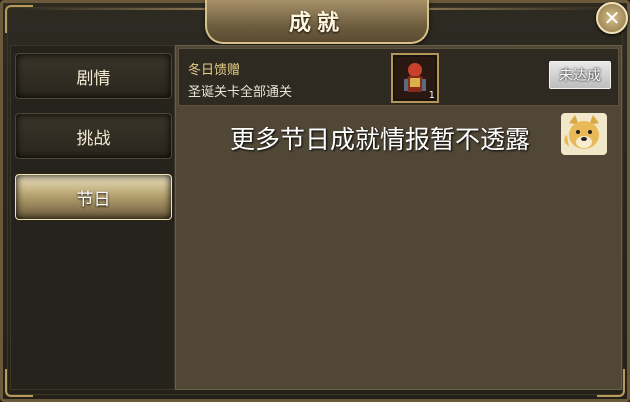  Describe the element at coordinates (380, 139) in the screenshot. I see `festival-notice: 更多节日成就情报暂不透露` at that location.